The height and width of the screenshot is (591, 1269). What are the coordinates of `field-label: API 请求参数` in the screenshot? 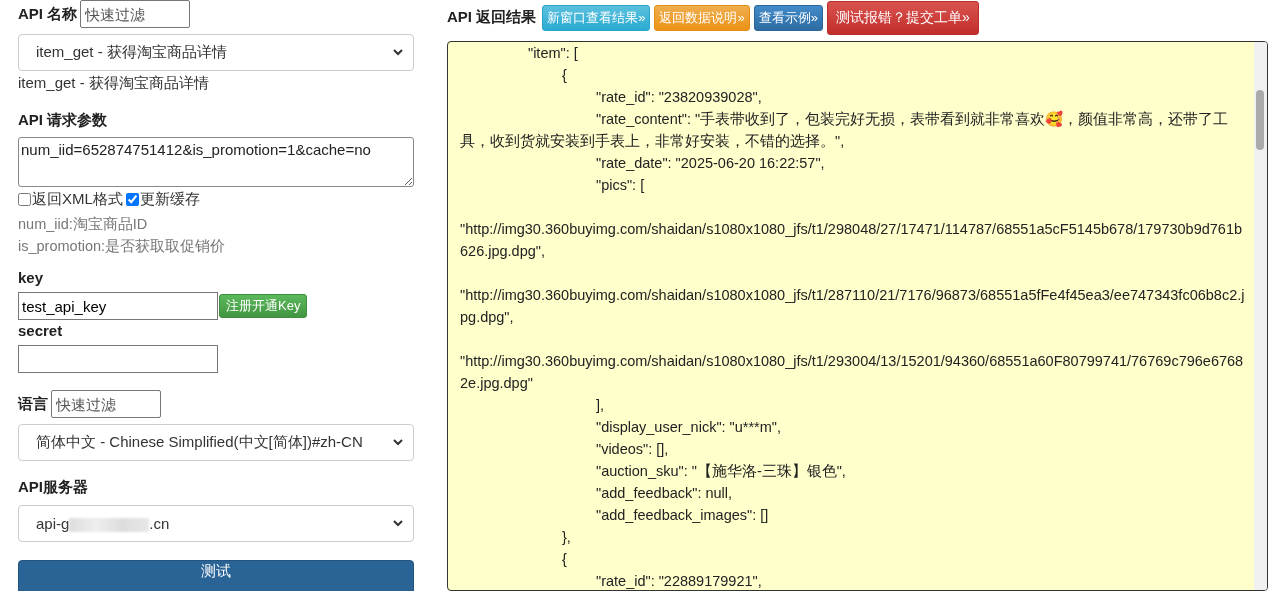 It's located at (63, 120).